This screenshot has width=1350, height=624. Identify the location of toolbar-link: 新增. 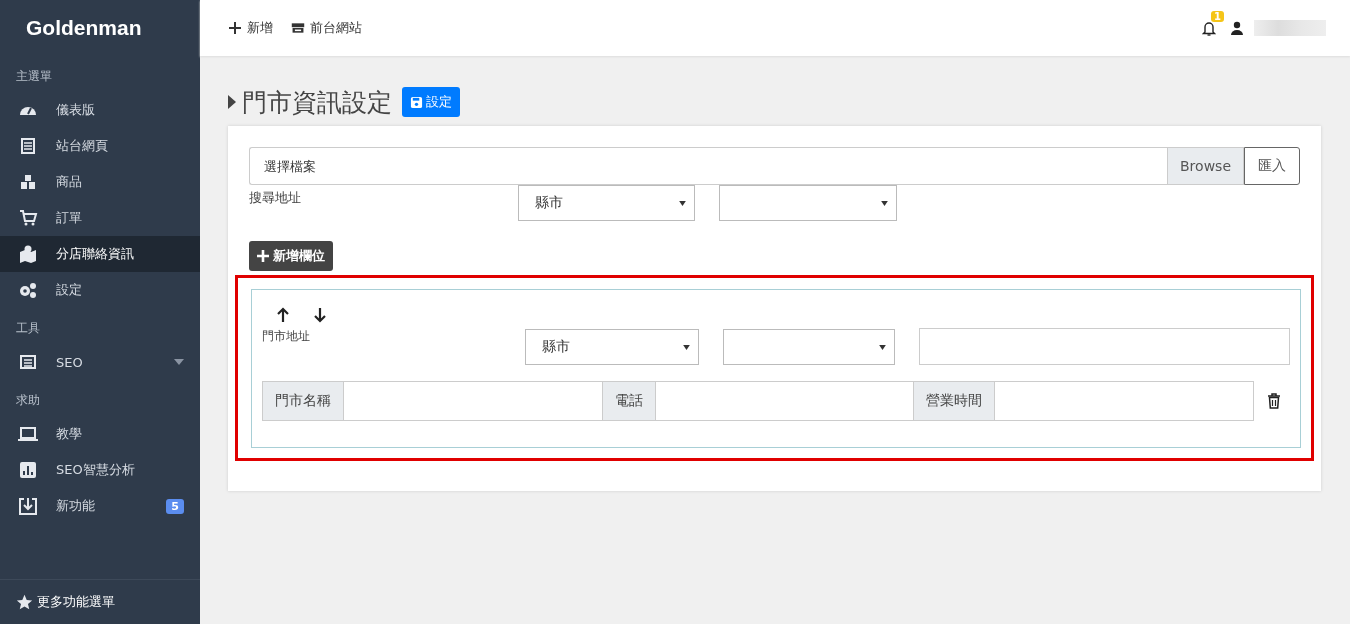
(250, 28).